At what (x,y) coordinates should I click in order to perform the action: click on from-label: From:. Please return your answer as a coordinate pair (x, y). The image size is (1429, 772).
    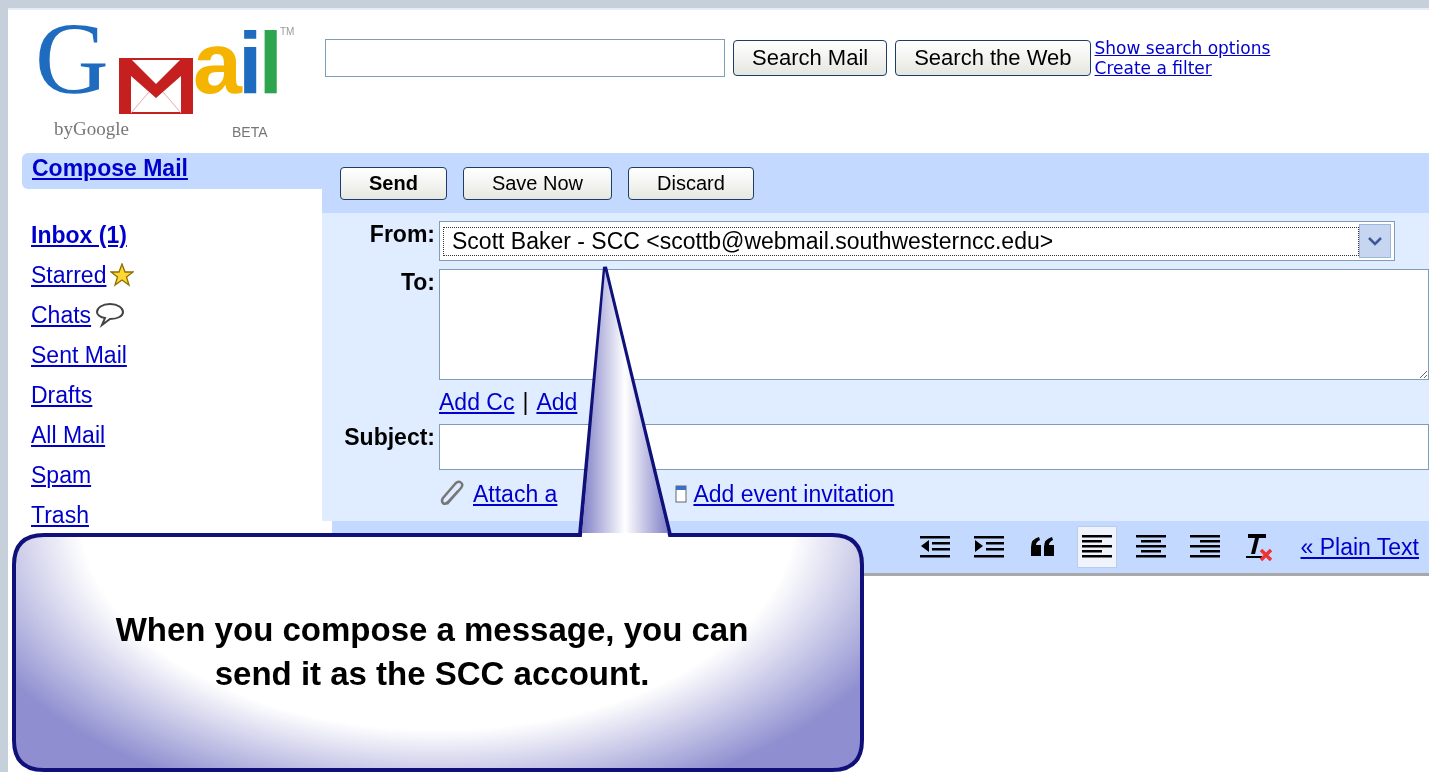
    Looking at the image, I should click on (402, 235).